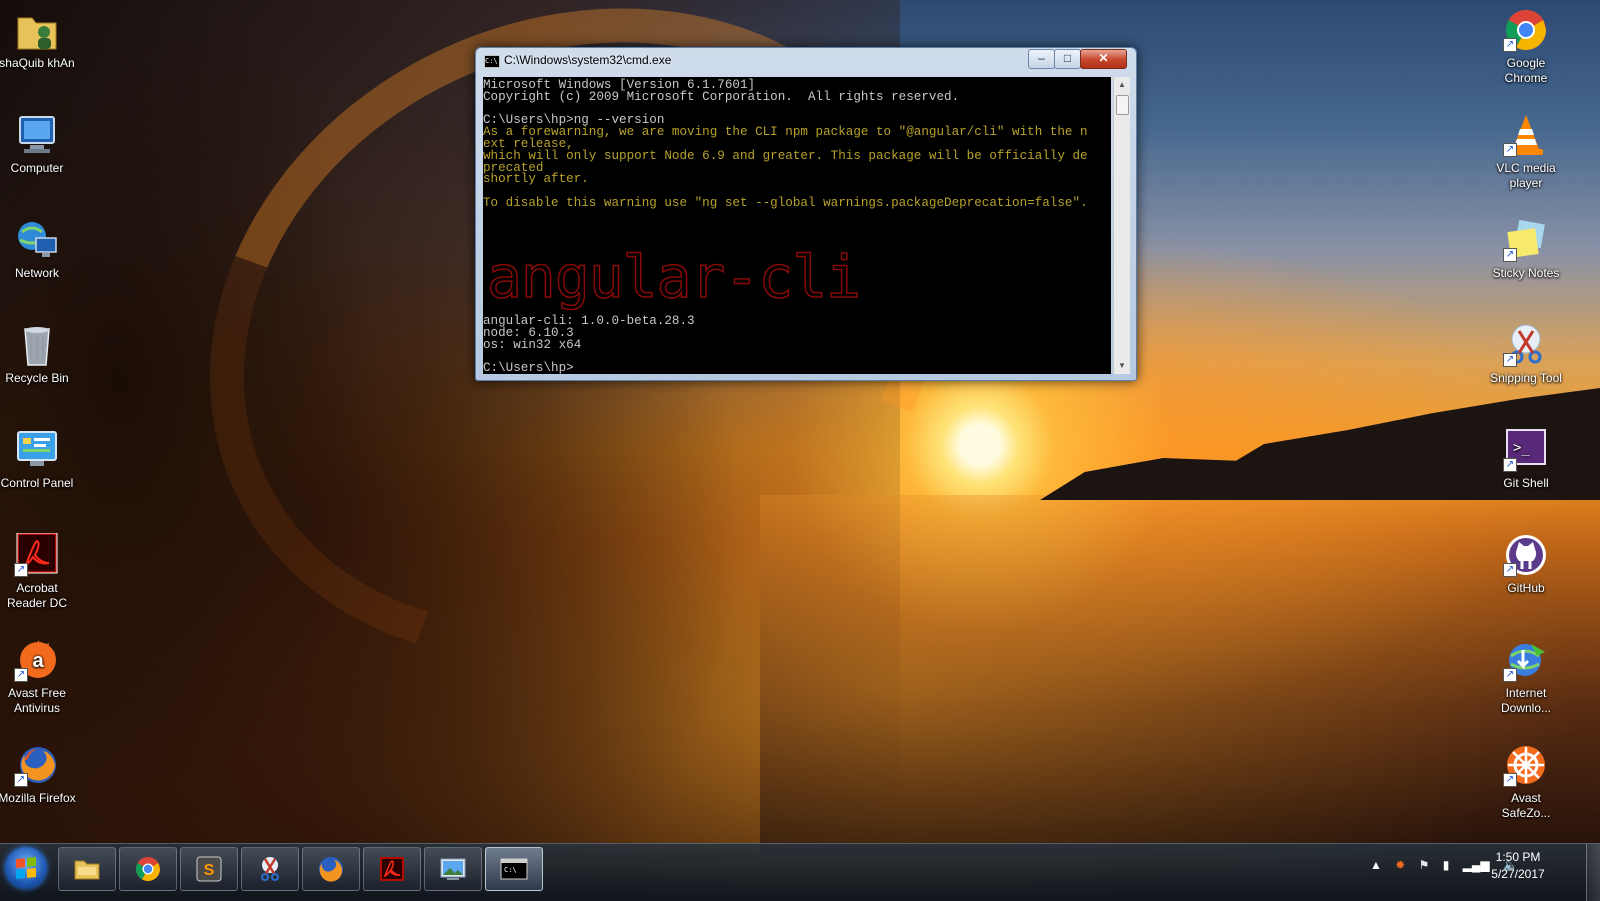 The width and height of the screenshot is (1600, 901). I want to click on action-center-icon: ⚑, so click(1424, 865).